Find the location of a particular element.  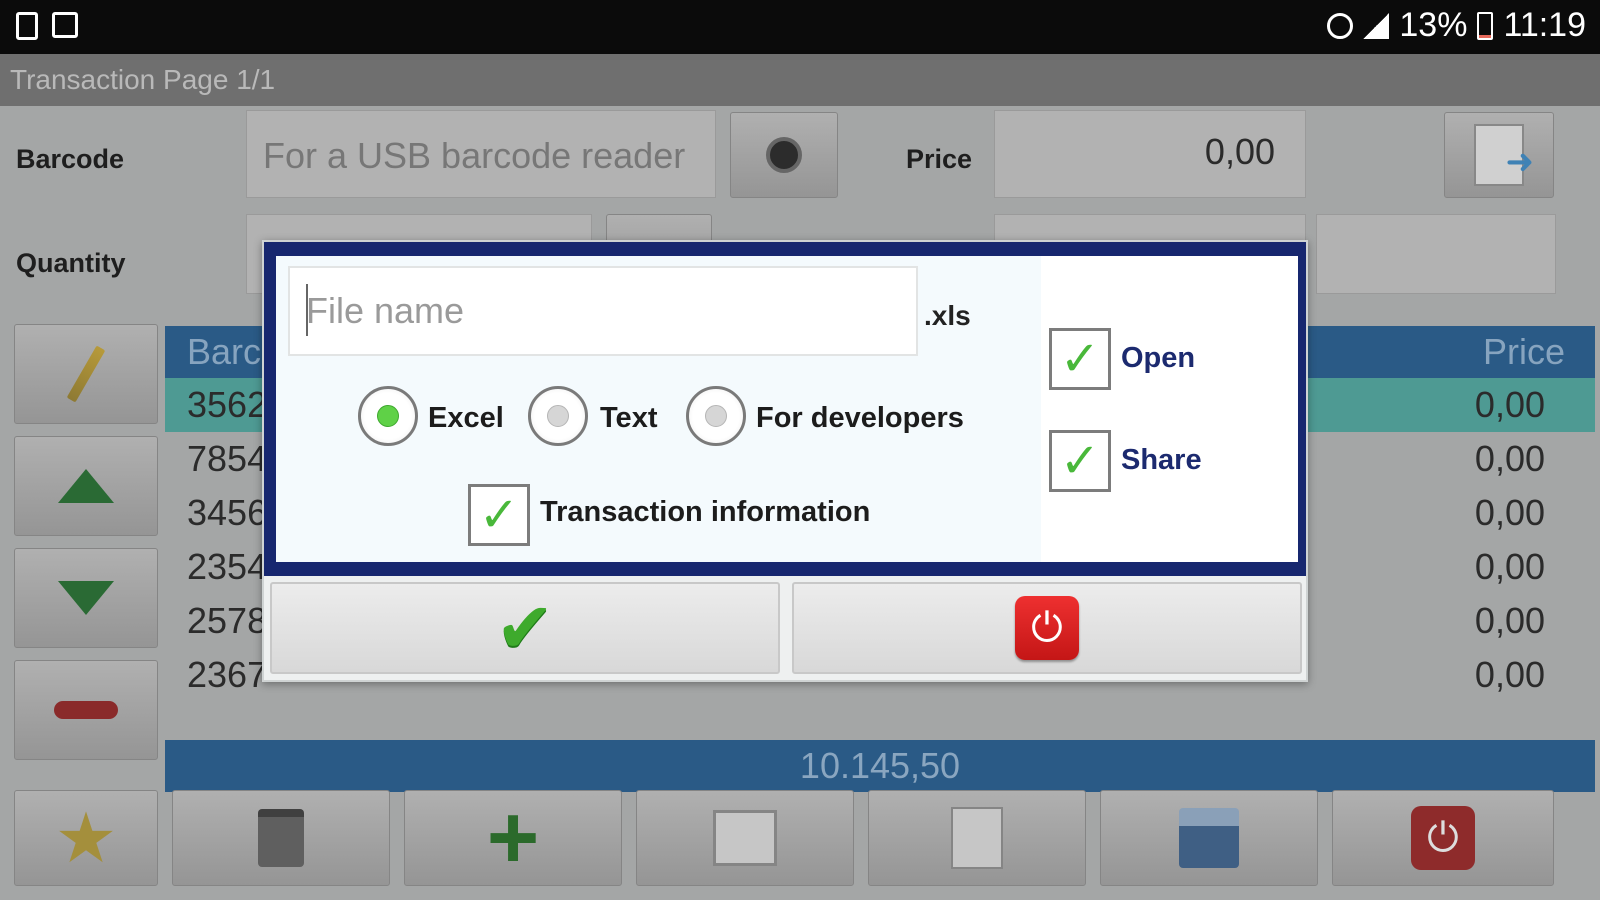

alarm-icon is located at coordinates (1340, 25).